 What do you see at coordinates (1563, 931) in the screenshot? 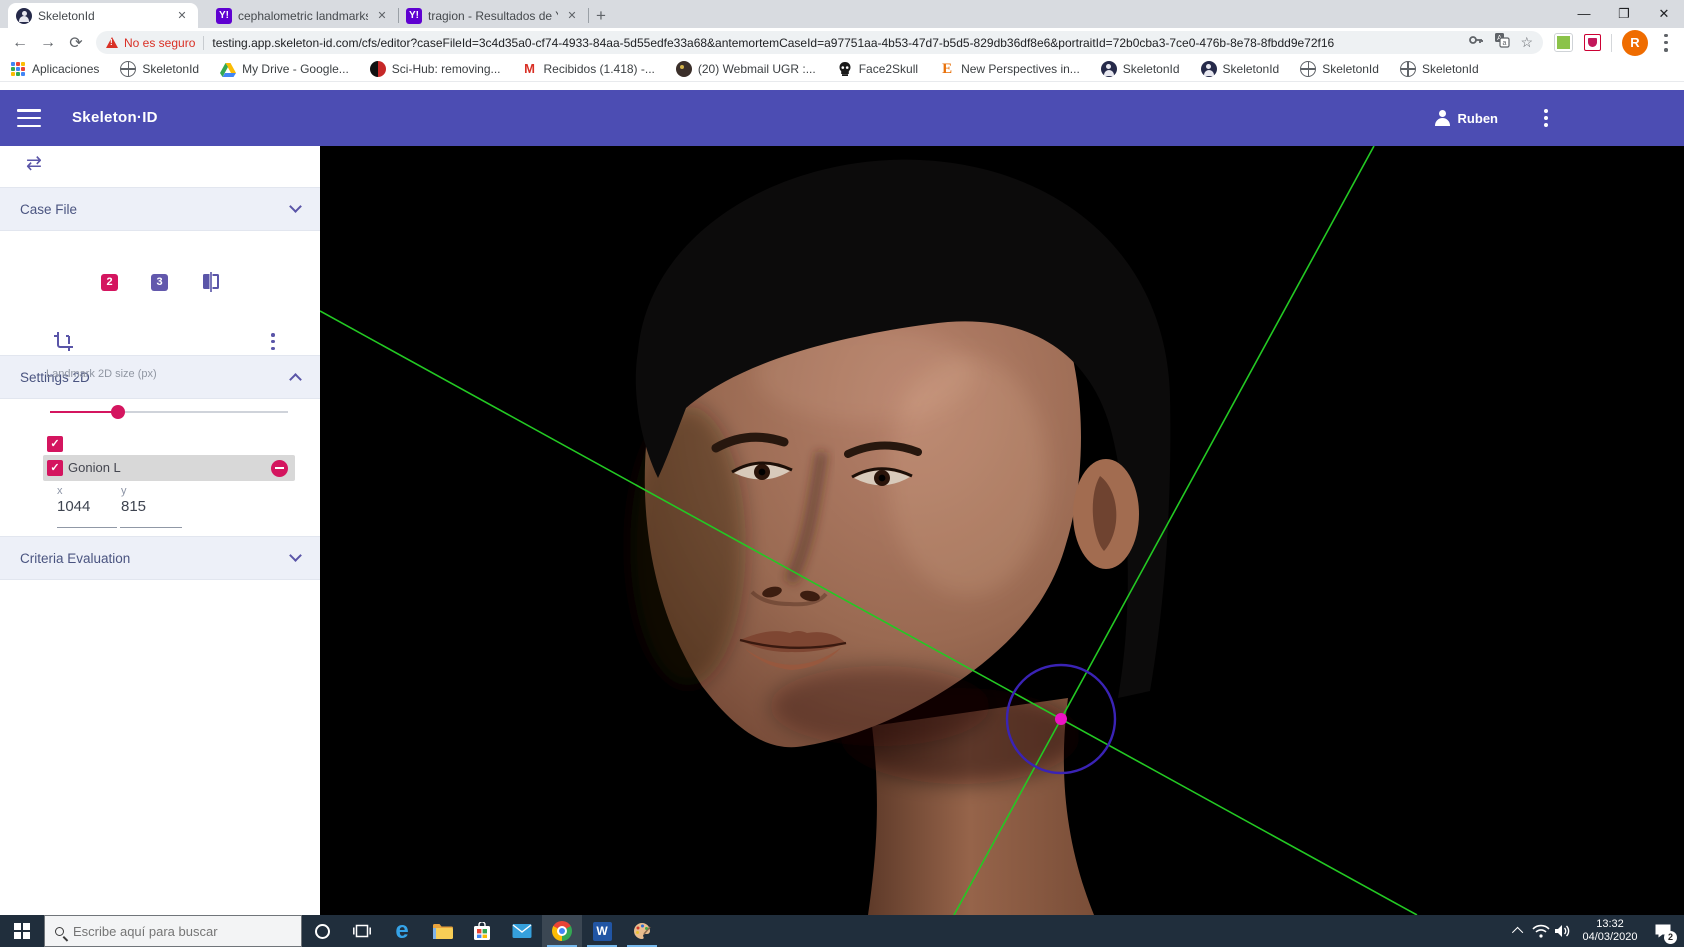
I see `volume-icon` at bounding box center [1563, 931].